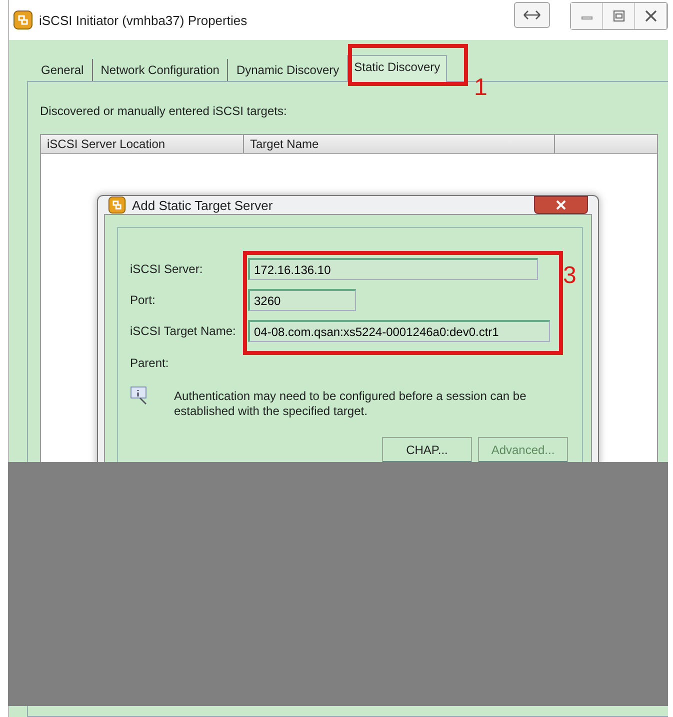  What do you see at coordinates (399, 144) in the screenshot?
I see `column-header: Target Name` at bounding box center [399, 144].